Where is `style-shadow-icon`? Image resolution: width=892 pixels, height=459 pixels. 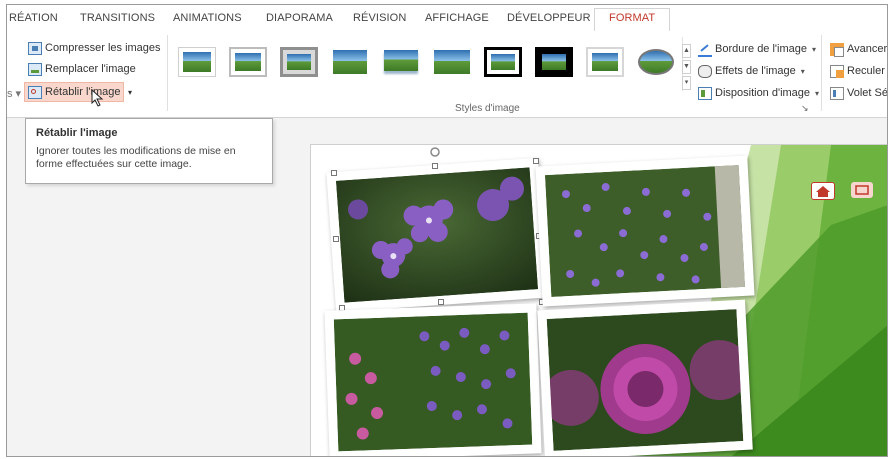 style-shadow-icon is located at coordinates (350, 62).